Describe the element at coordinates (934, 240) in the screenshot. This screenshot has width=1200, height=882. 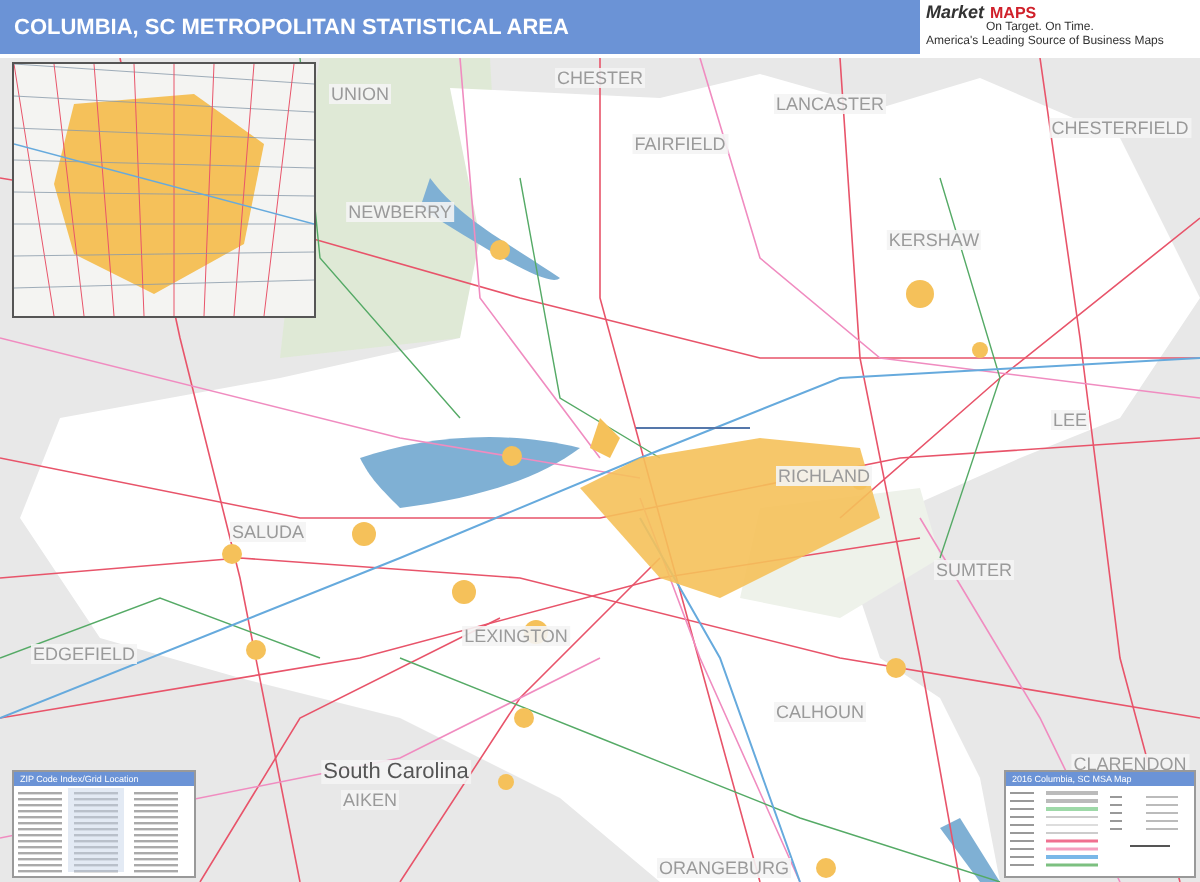
I see `county-label: KERSHAW` at that location.